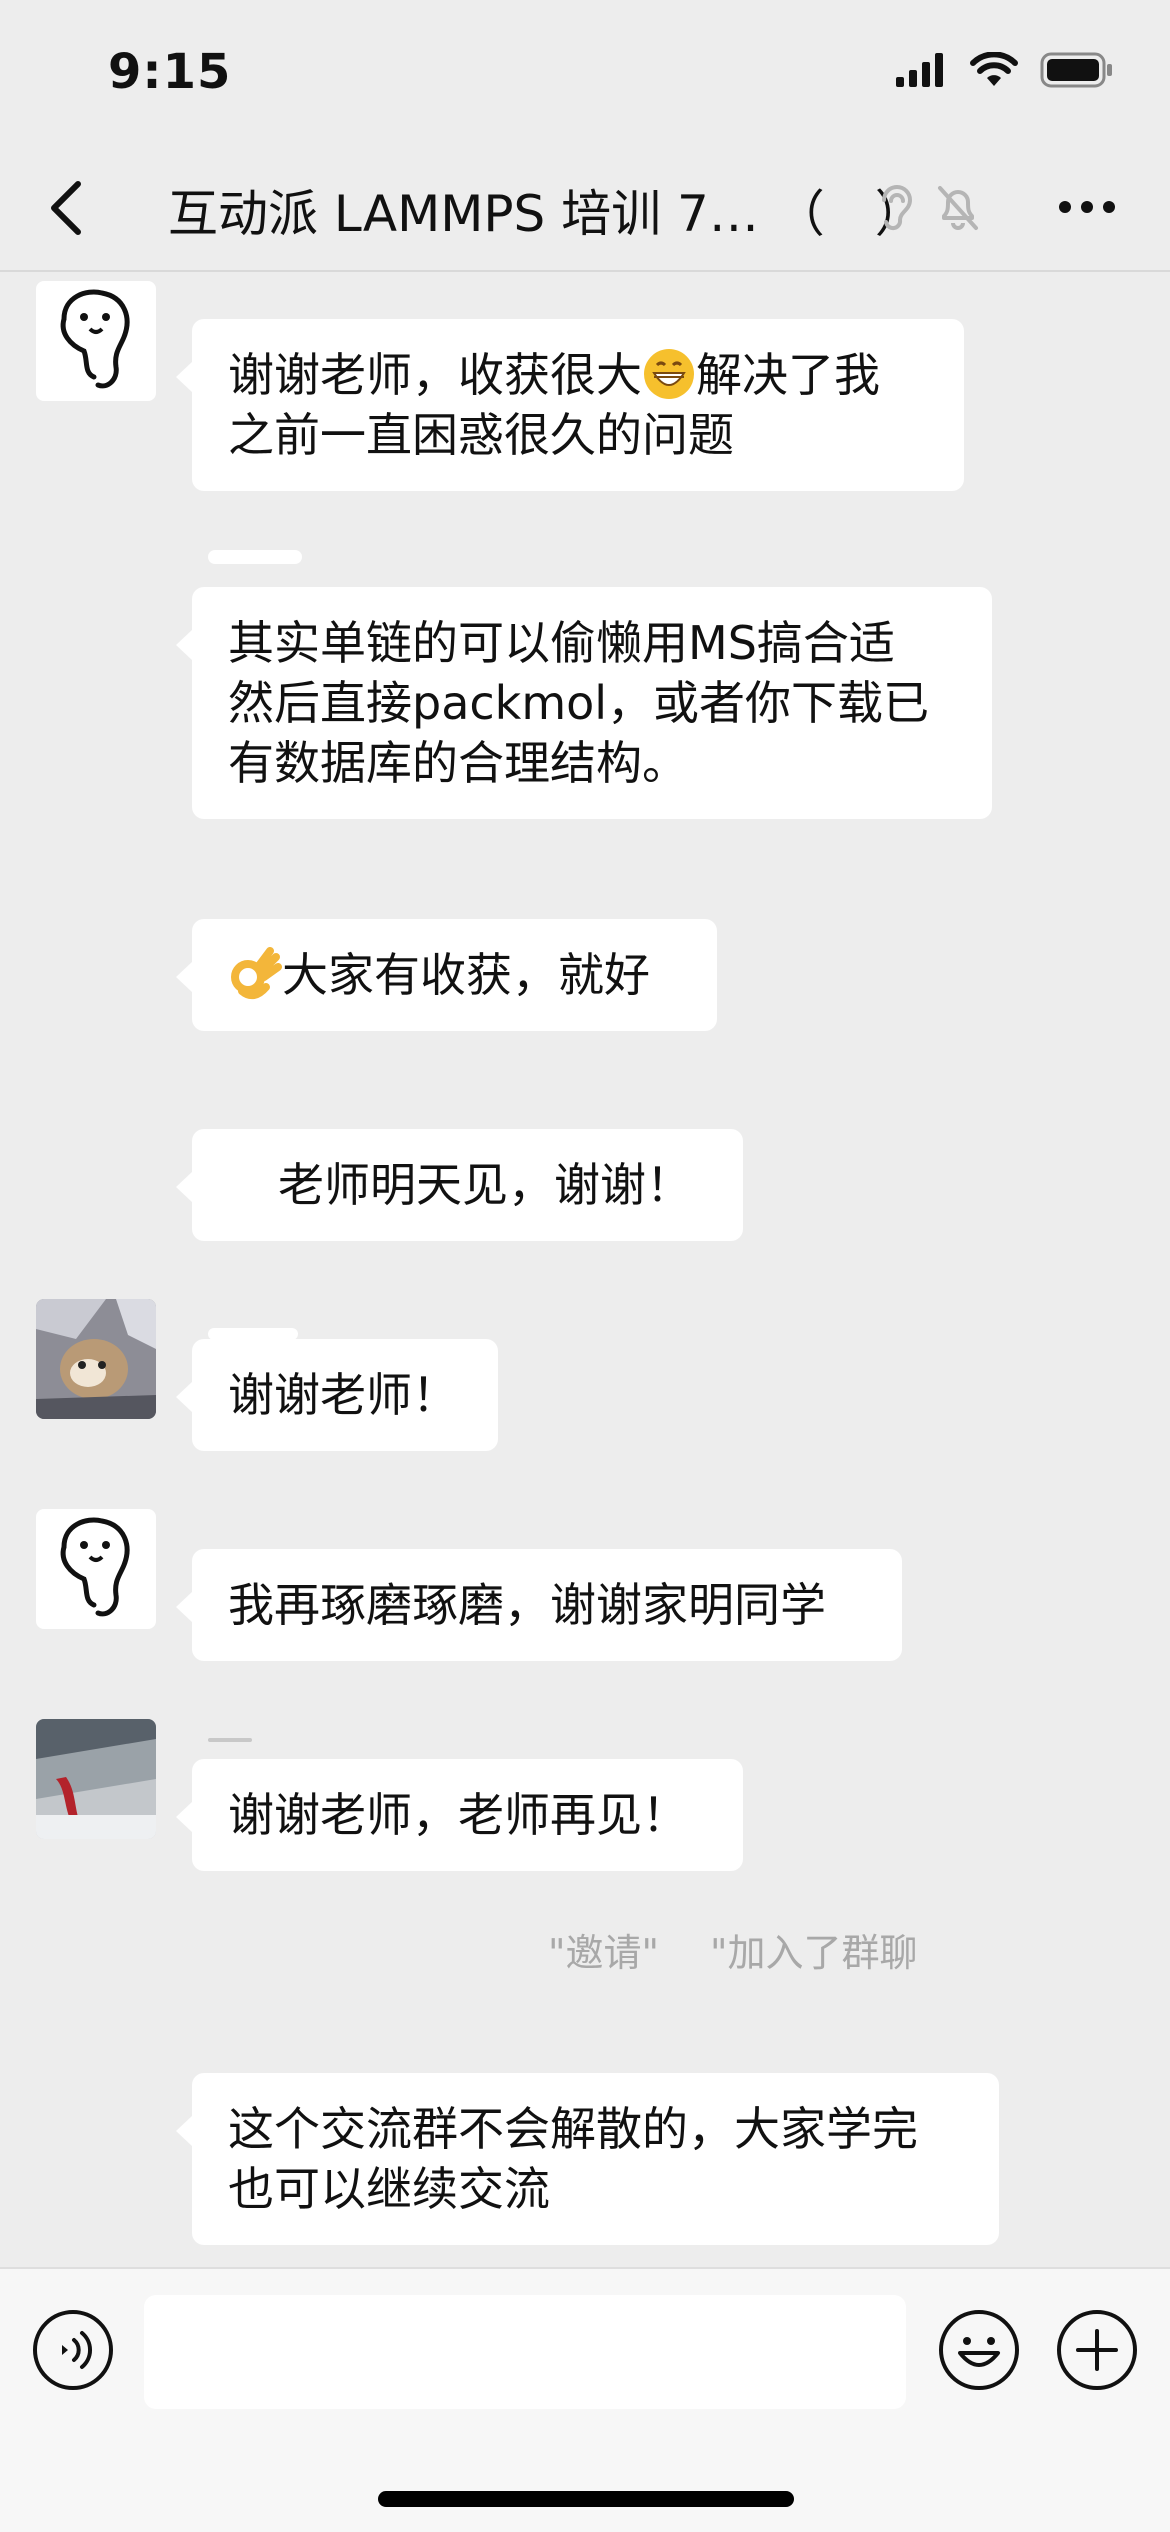 This screenshot has height=2532, width=1170. Describe the element at coordinates (256, 973) in the screenshot. I see `ok-hand-emoji-icon` at that location.